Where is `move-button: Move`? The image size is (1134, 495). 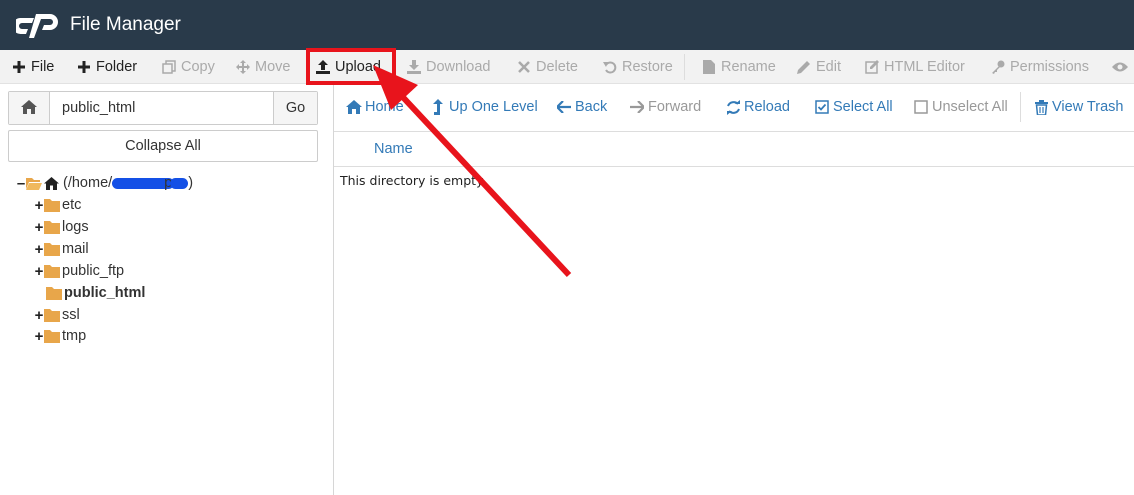 move-button: Move is located at coordinates (263, 66).